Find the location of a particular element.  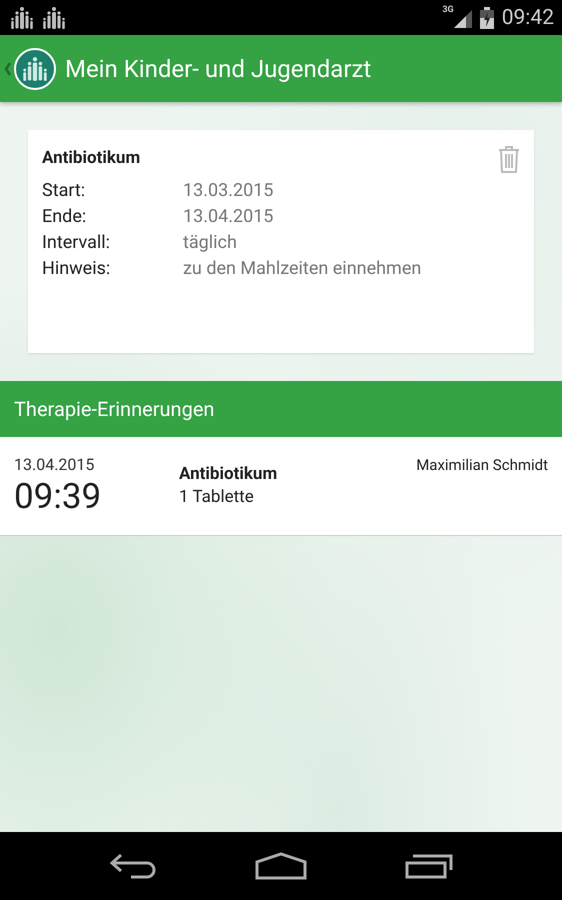

field-label: Start: is located at coordinates (64, 190).